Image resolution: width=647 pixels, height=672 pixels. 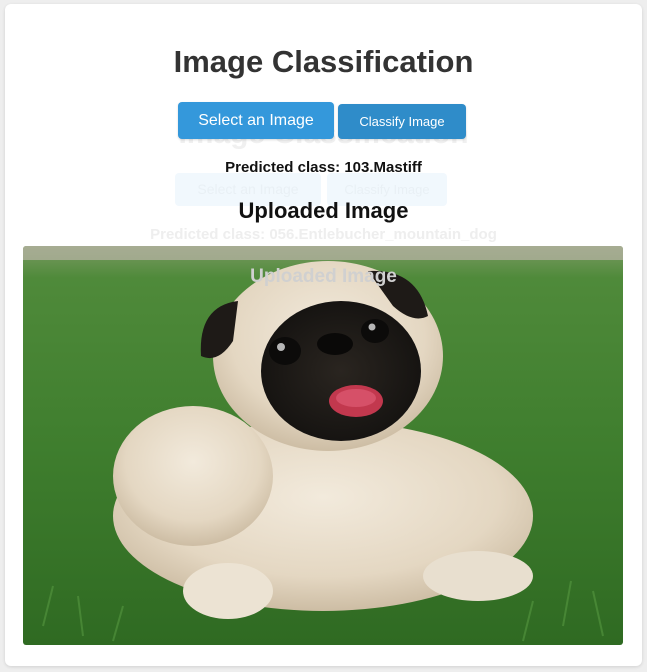 I want to click on page-title: Image Classification, so click(x=323, y=61).